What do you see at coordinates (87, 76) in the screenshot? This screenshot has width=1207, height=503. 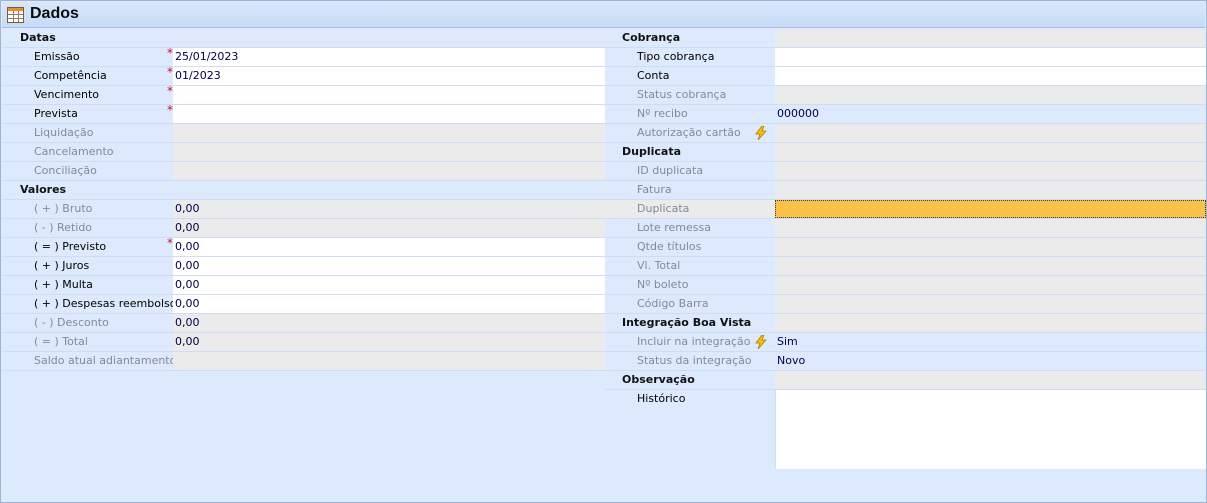 I see `competencia-label: Competência` at bounding box center [87, 76].